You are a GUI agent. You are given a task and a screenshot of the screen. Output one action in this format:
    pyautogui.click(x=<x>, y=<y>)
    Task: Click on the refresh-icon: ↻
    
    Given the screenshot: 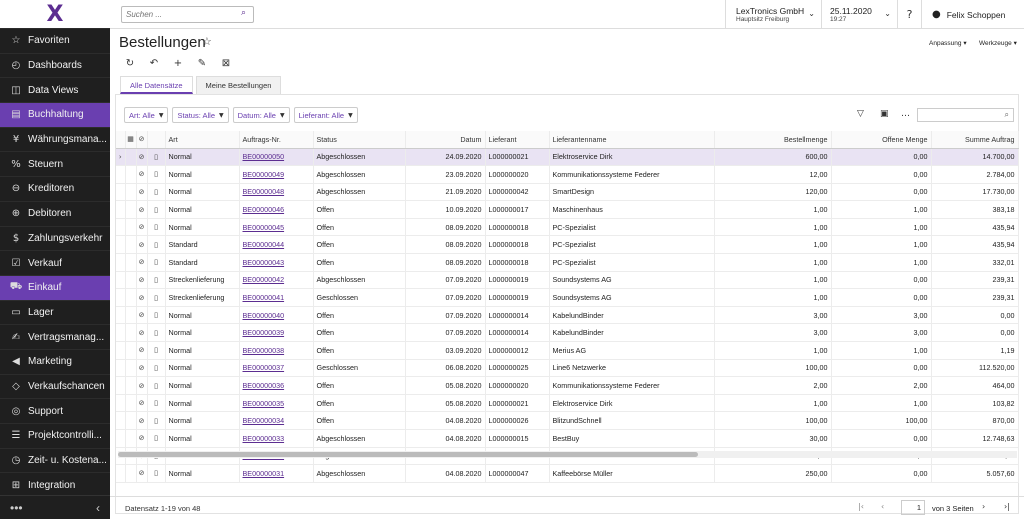 What is the action you would take?
    pyautogui.click(x=130, y=64)
    